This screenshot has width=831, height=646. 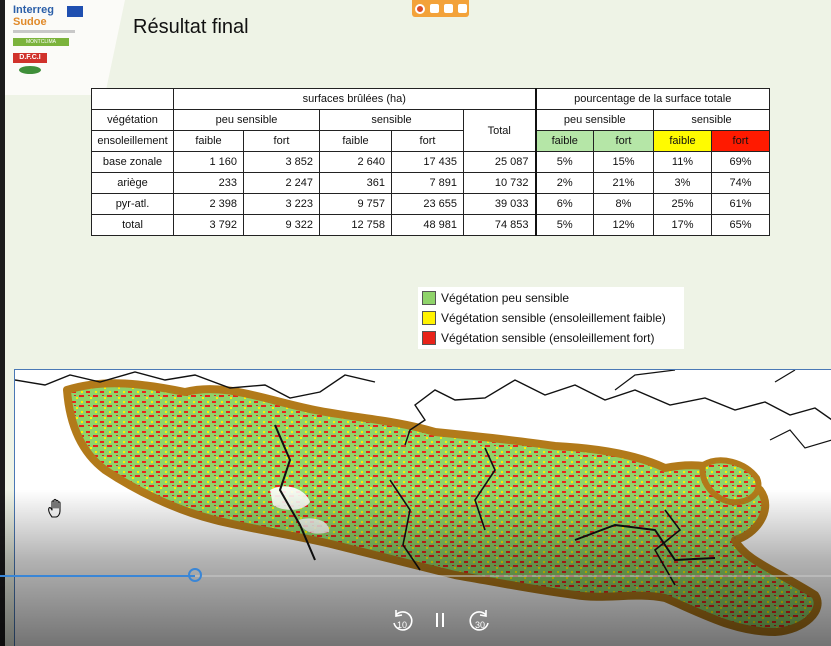 What do you see at coordinates (440, 8) in the screenshot?
I see `recording-toolbar` at bounding box center [440, 8].